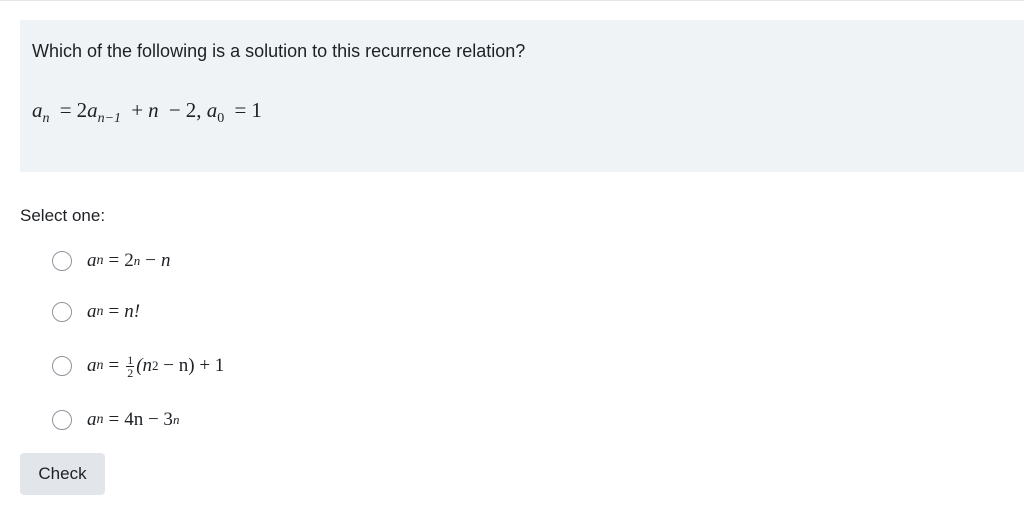 The width and height of the screenshot is (1024, 512). I want to click on formula-minus: −, so click(174, 110).